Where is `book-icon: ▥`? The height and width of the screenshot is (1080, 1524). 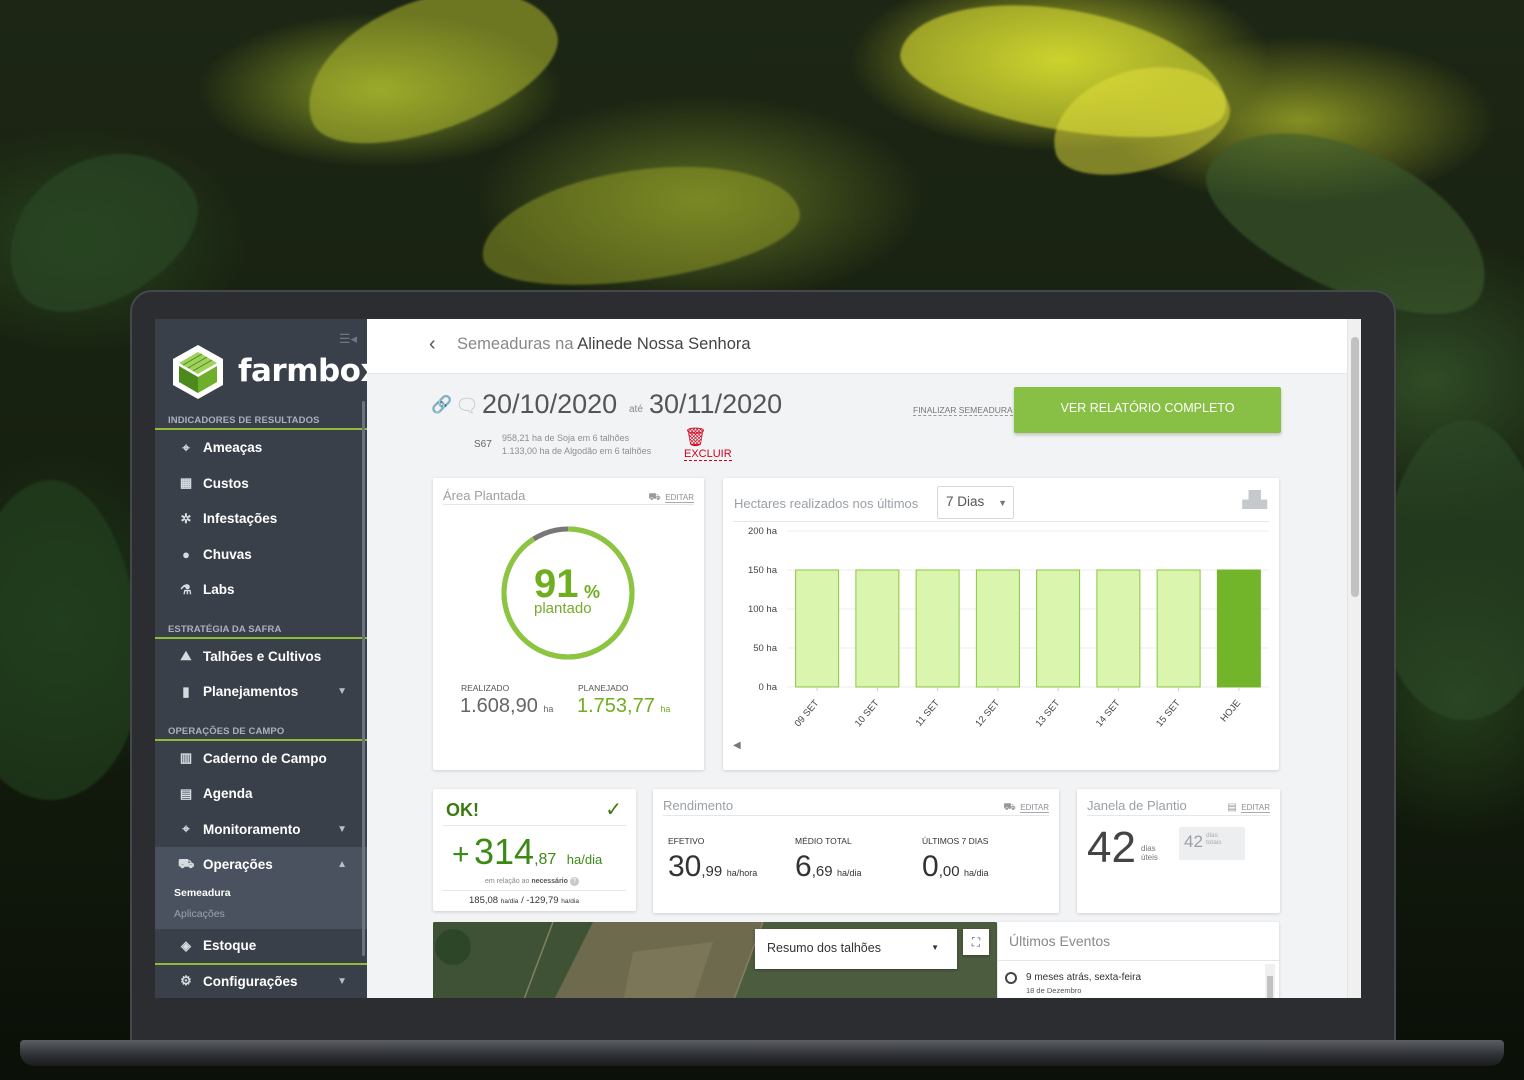 book-icon: ▥ is located at coordinates (186, 758).